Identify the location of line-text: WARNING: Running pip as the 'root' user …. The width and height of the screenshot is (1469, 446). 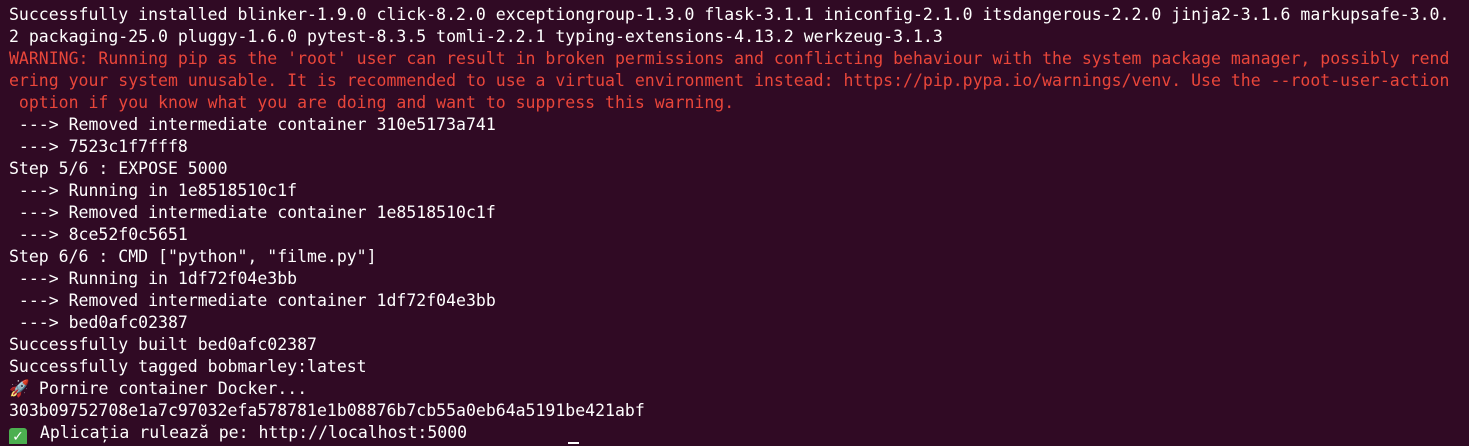
(729, 58).